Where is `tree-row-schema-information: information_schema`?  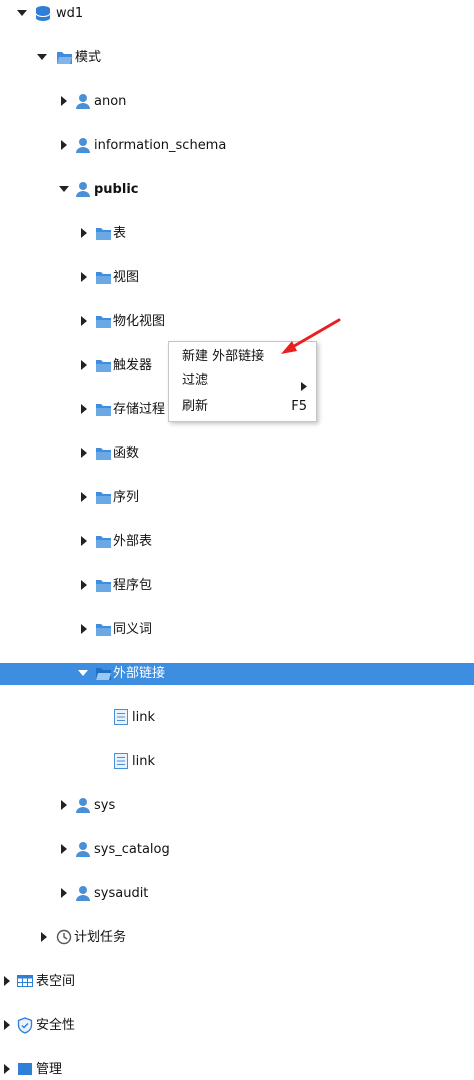
tree-row-schema-information: information_schema is located at coordinates (237, 146).